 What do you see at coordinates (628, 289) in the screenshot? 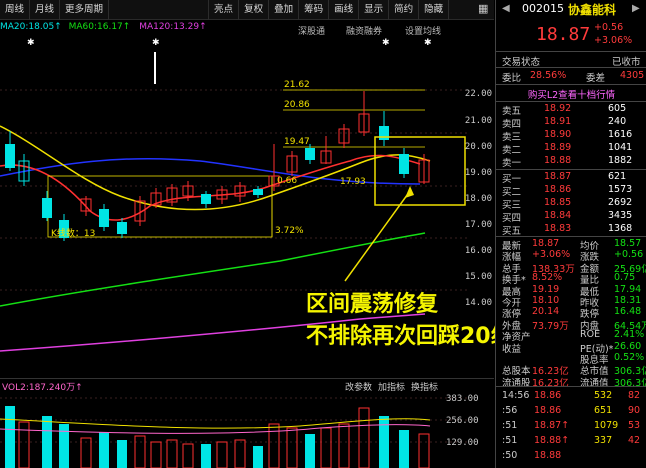
I see `stat-value: 17.94` at bounding box center [628, 289].